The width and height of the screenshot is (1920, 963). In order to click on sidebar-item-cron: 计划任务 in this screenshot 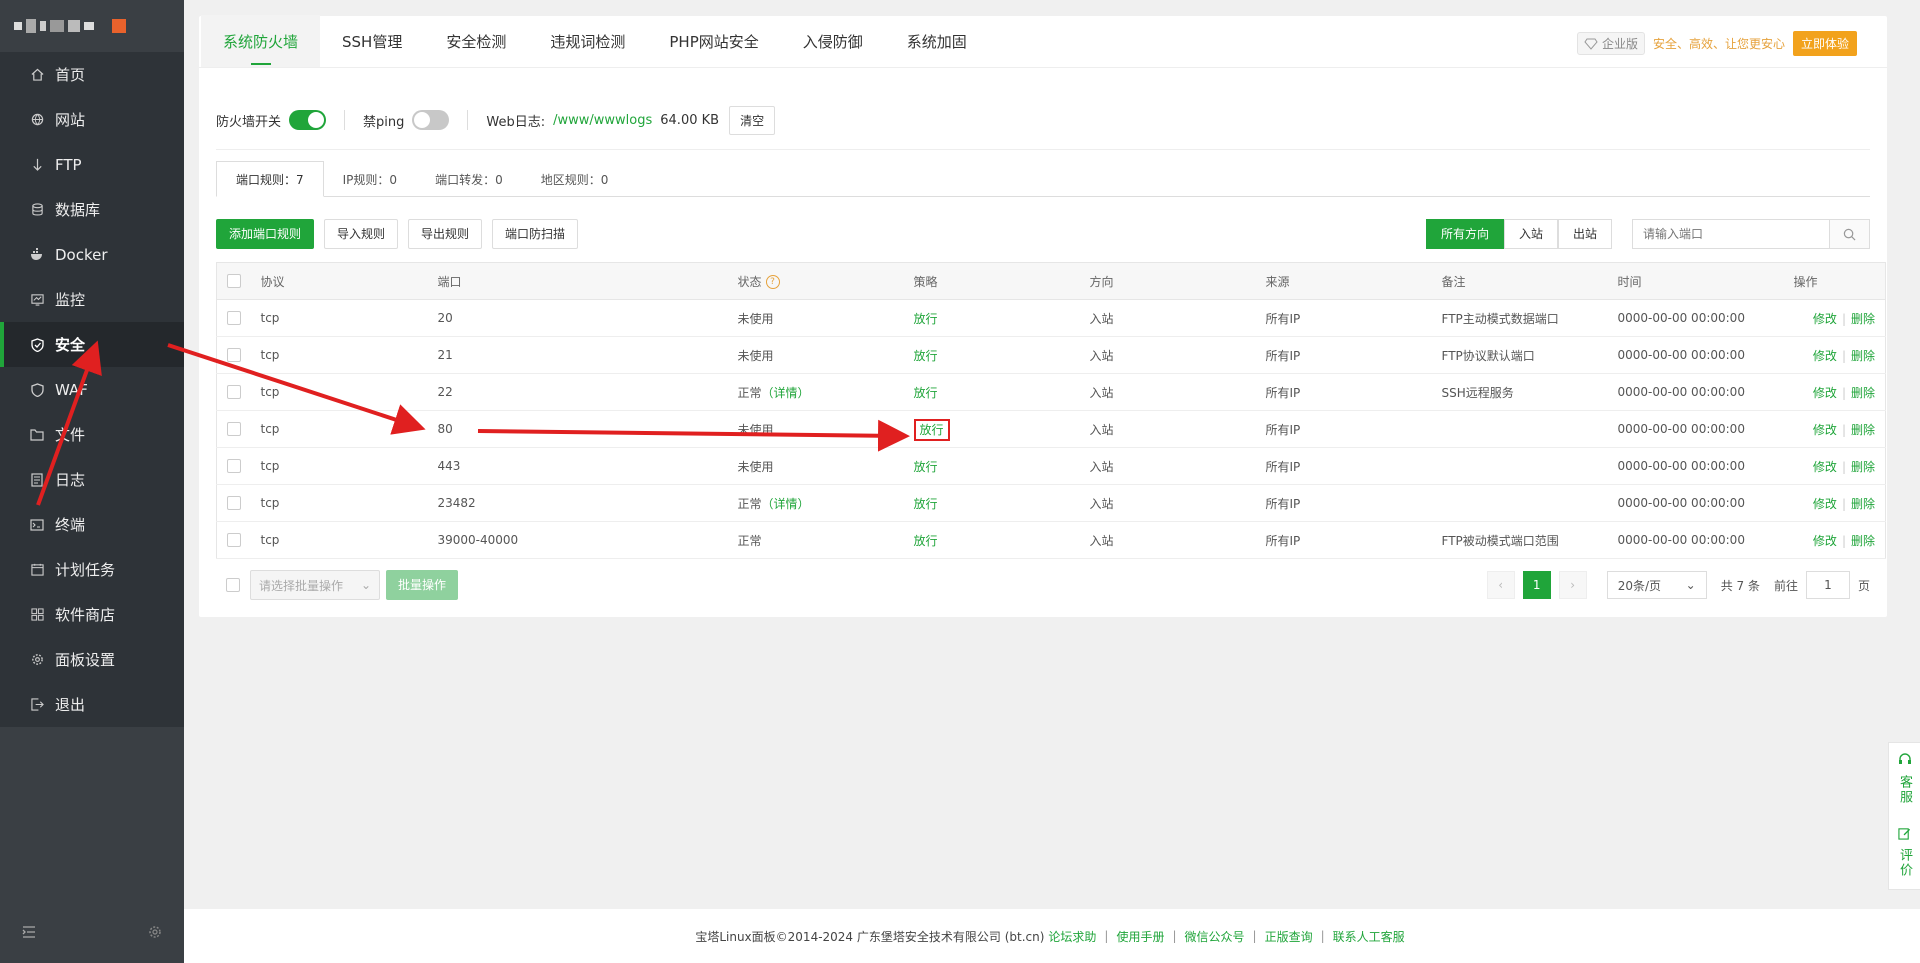, I will do `click(92, 569)`.